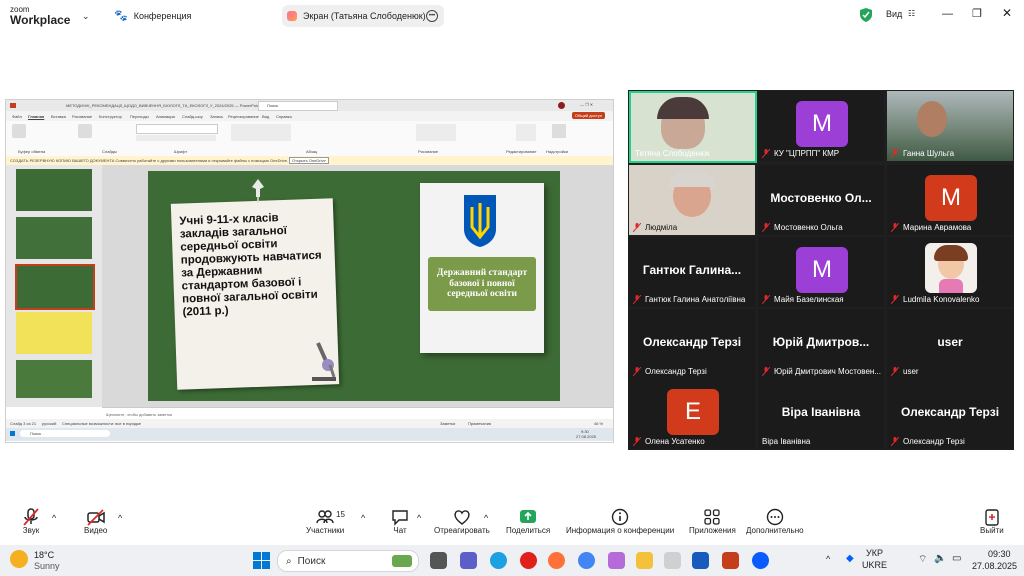 This screenshot has height=576, width=1024. I want to click on avatar, so click(561, 105).